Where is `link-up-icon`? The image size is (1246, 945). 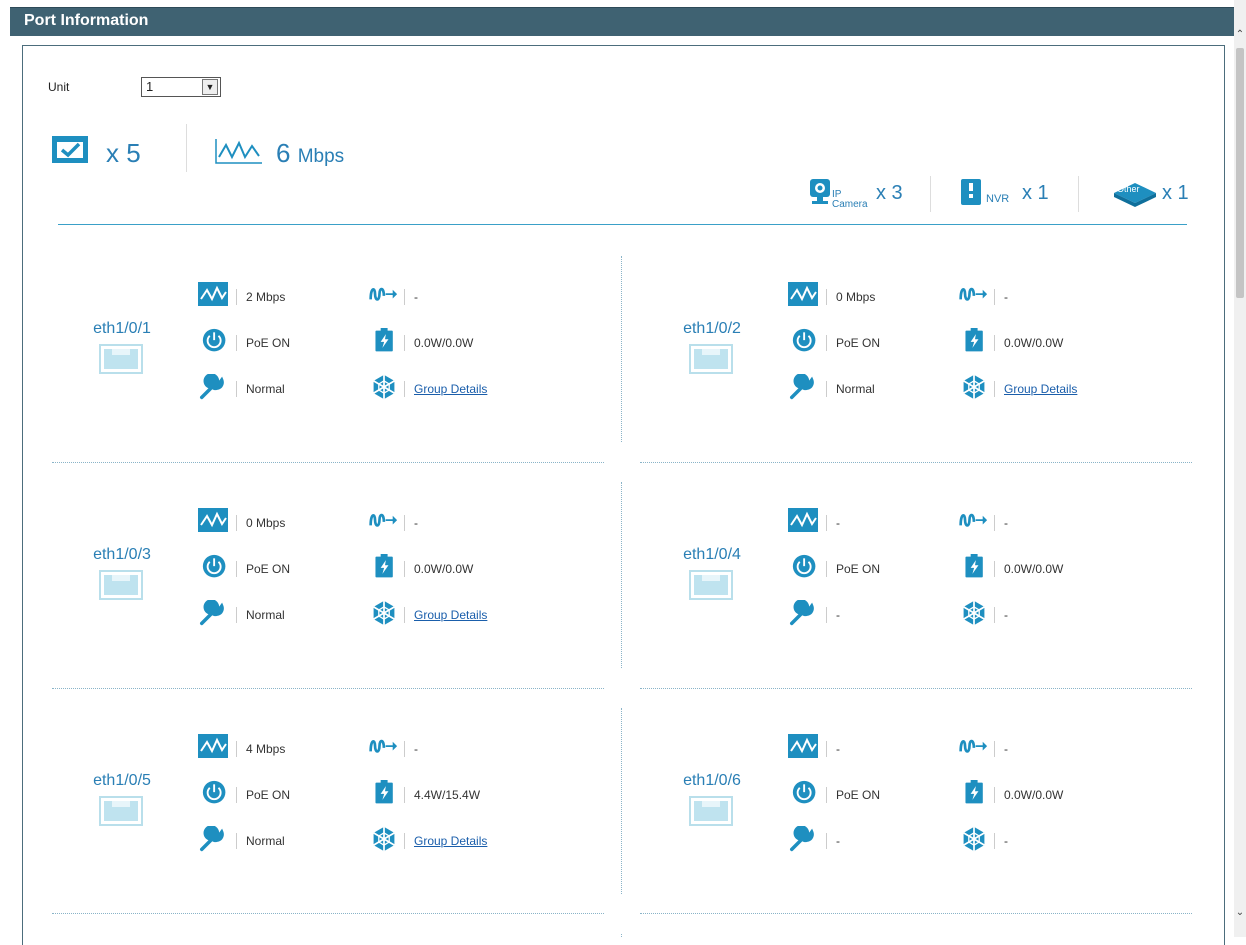 link-up-icon is located at coordinates (70, 149).